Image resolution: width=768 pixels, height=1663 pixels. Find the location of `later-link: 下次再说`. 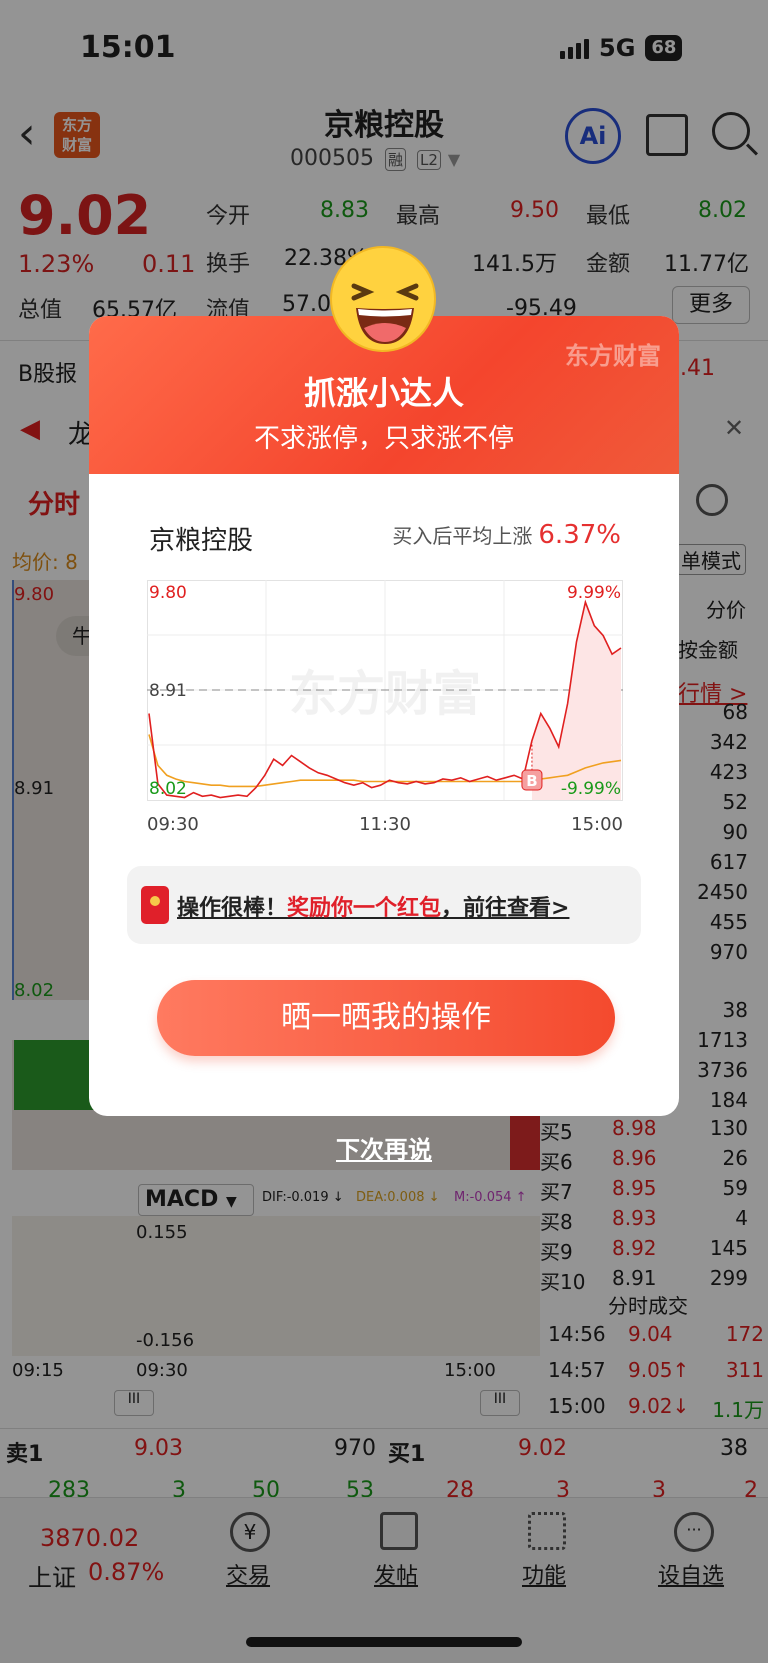

later-link: 下次再说 is located at coordinates (384, 1147).